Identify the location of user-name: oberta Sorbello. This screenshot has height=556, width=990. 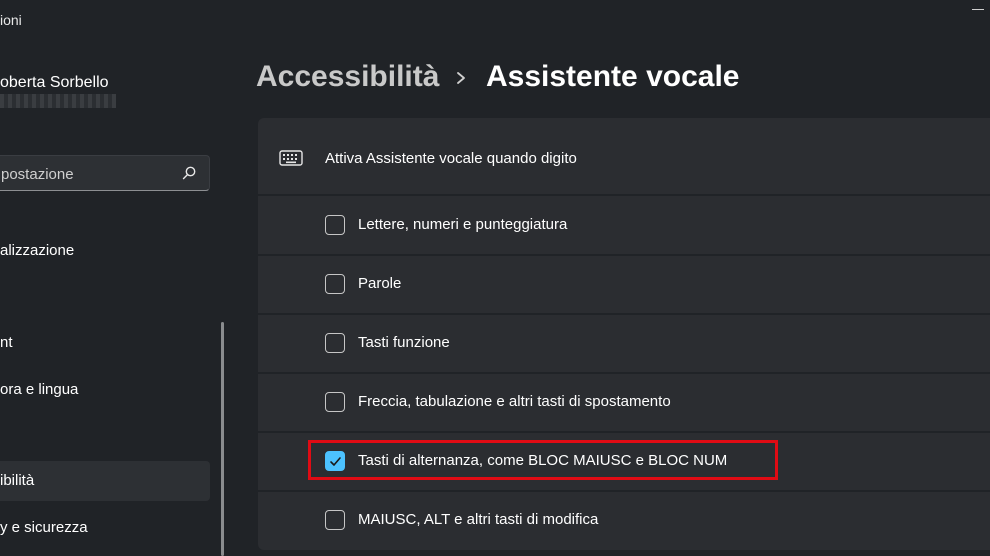
(54, 82).